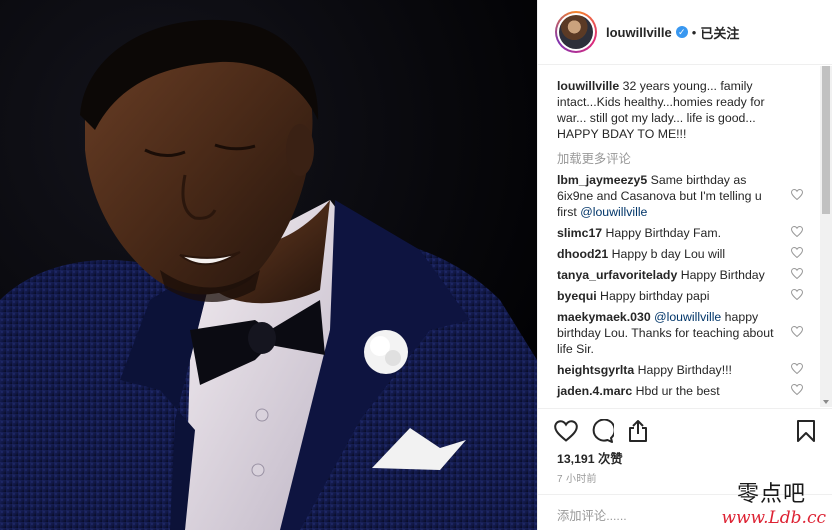  What do you see at coordinates (687, 431) in the screenshot?
I see `action-buttons-row` at bounding box center [687, 431].